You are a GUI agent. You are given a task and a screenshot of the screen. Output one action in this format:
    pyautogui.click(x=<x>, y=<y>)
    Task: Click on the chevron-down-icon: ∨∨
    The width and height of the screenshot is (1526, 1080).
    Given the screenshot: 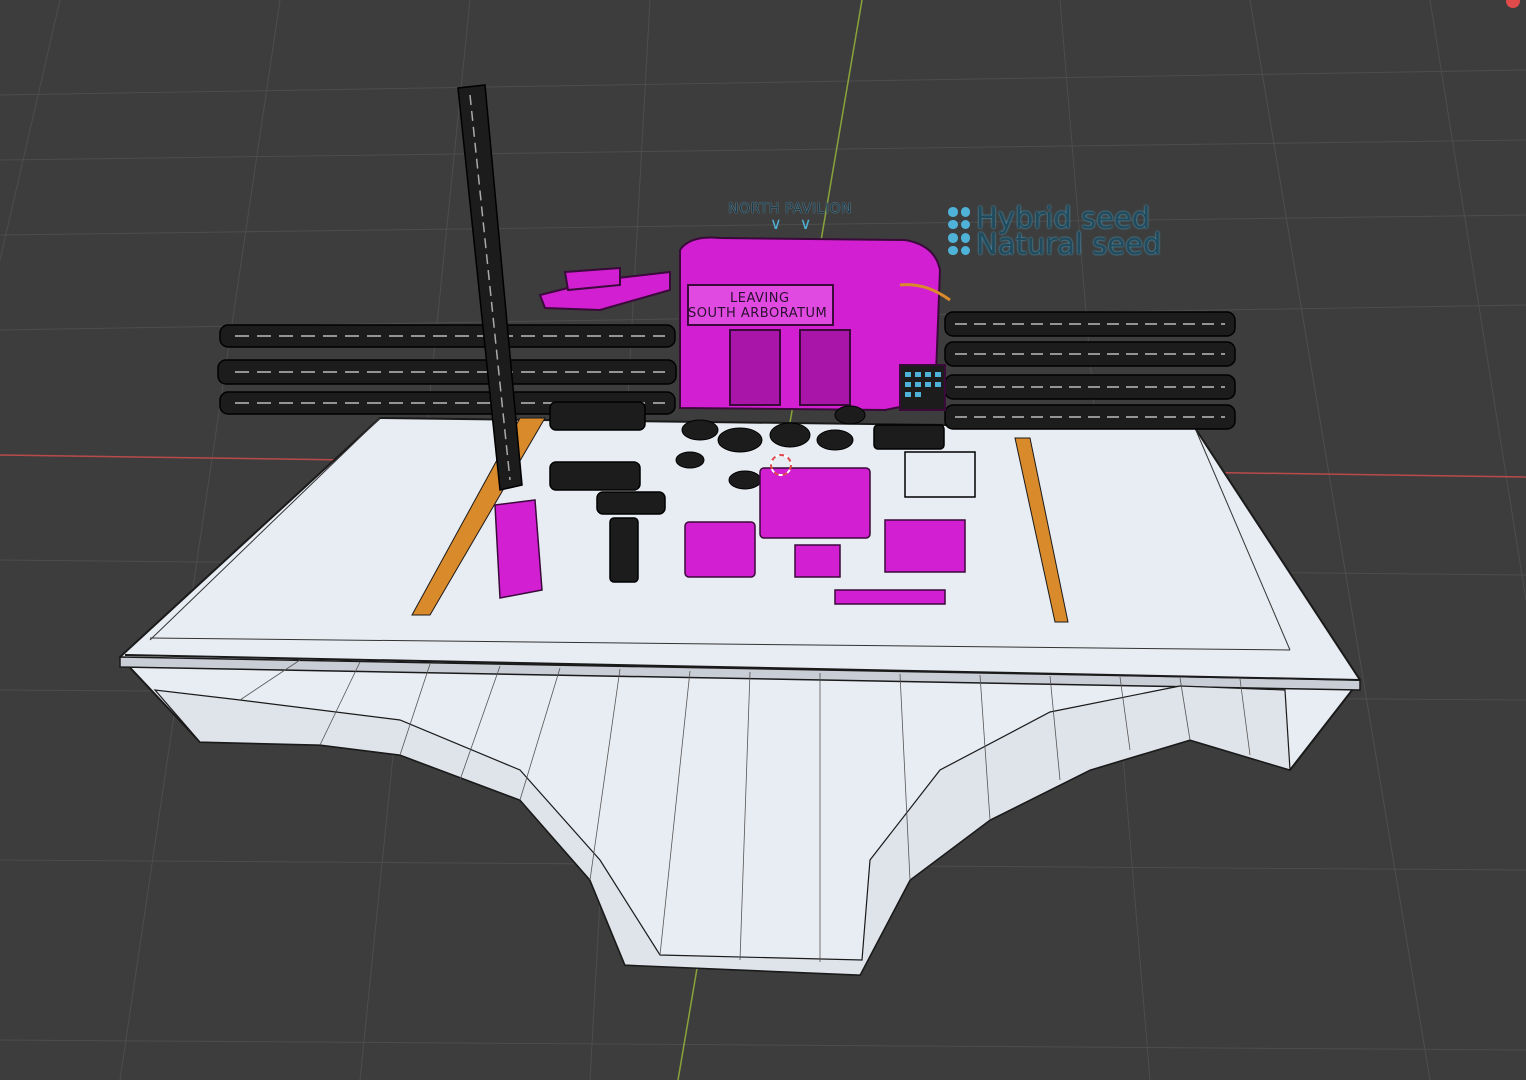 What is the action you would take?
    pyautogui.click(x=800, y=223)
    